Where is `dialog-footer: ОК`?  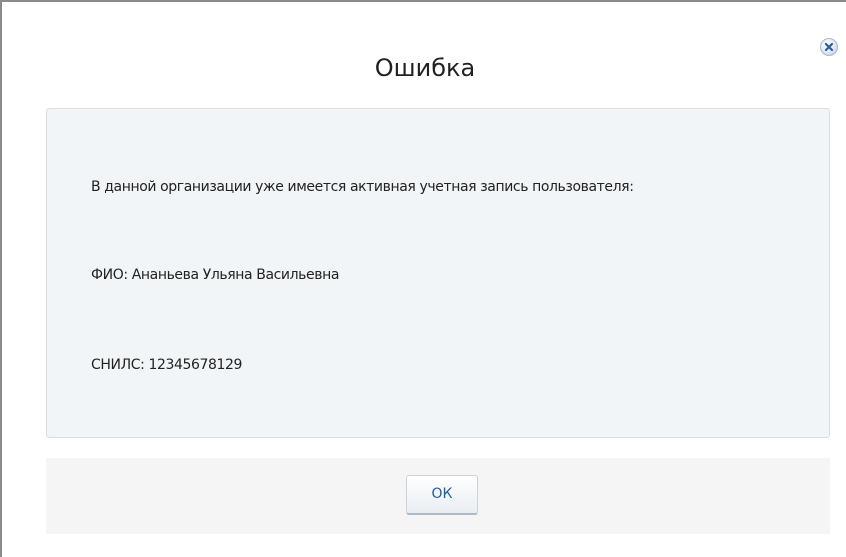
dialog-footer: ОК is located at coordinates (438, 496).